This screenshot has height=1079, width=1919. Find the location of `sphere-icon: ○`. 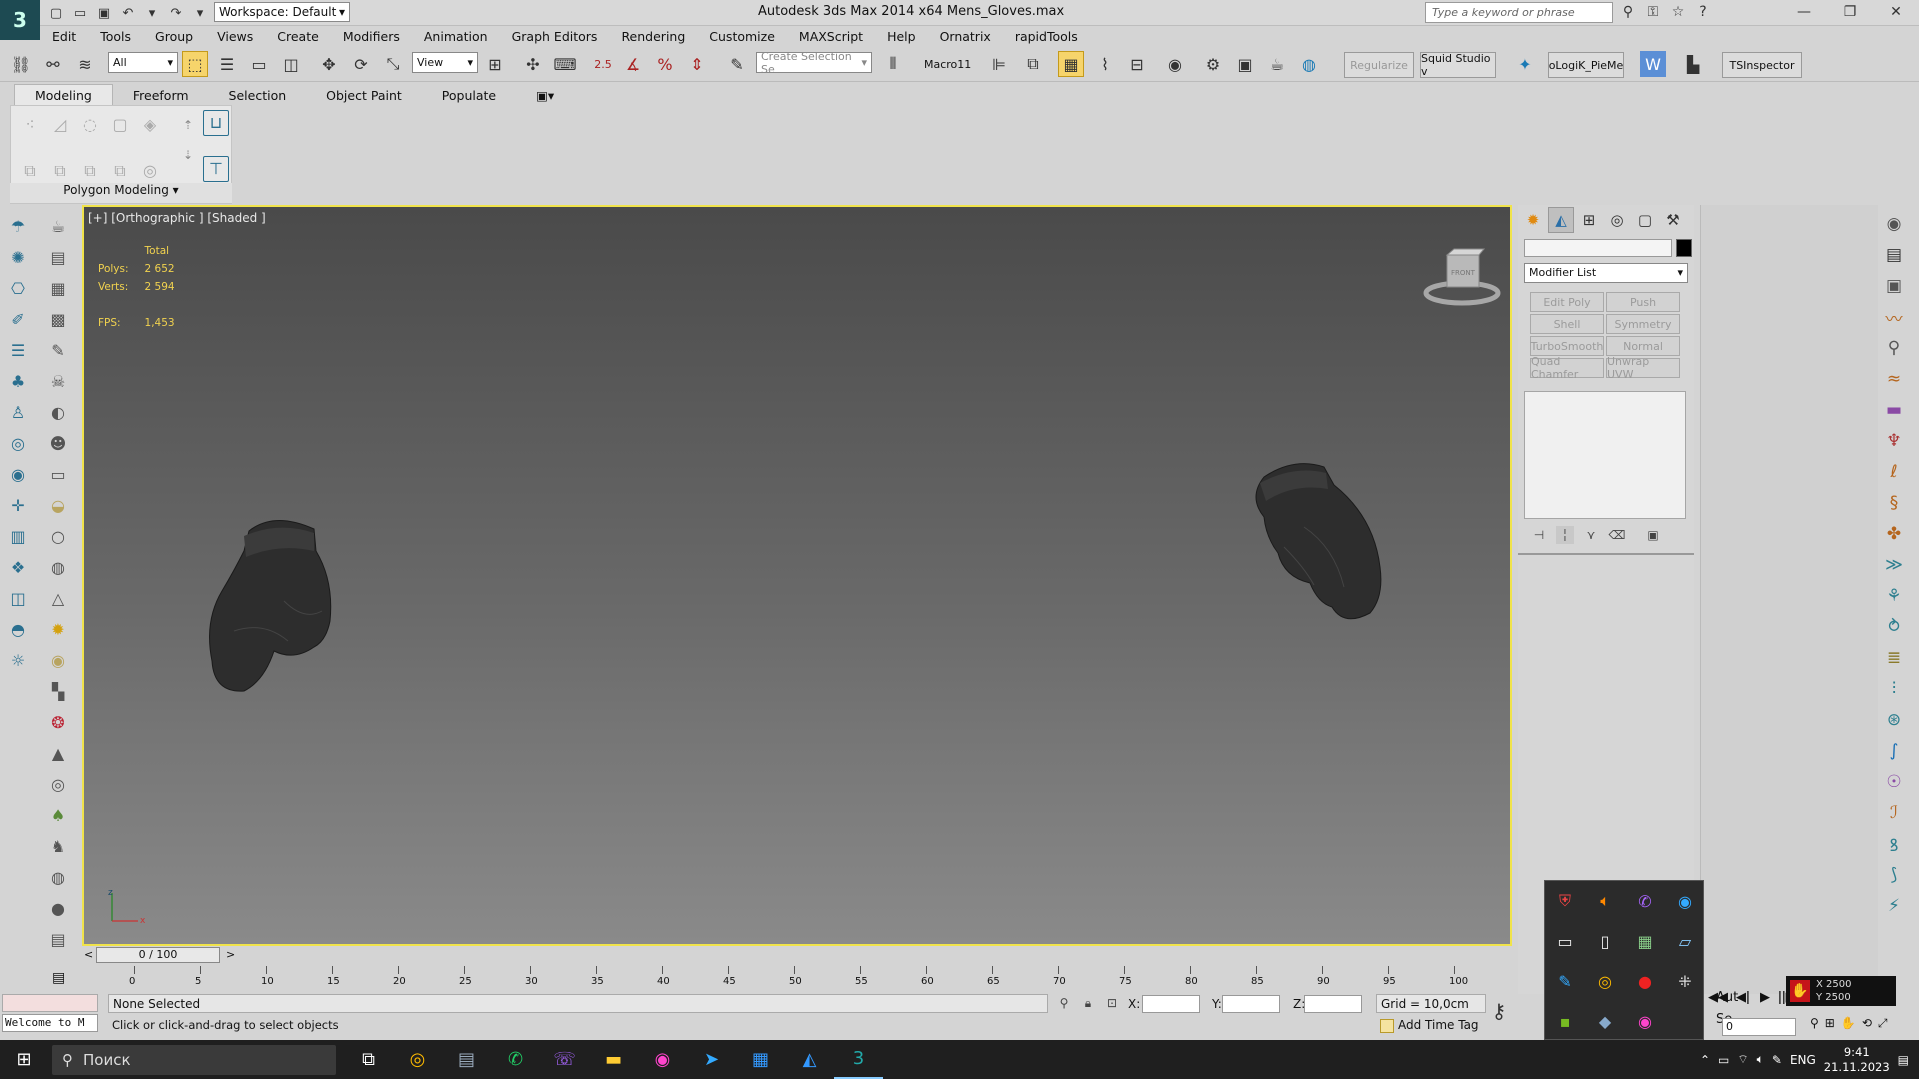

sphere-icon: ○ is located at coordinates (58, 536).